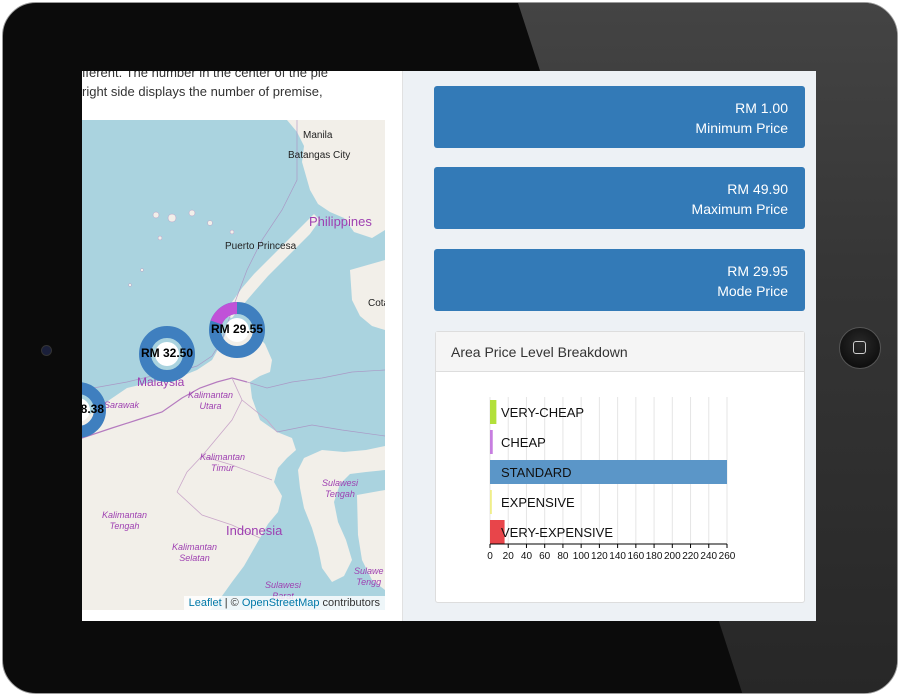  I want to click on chart-category-label: VERY-CHEAP, so click(542, 412).